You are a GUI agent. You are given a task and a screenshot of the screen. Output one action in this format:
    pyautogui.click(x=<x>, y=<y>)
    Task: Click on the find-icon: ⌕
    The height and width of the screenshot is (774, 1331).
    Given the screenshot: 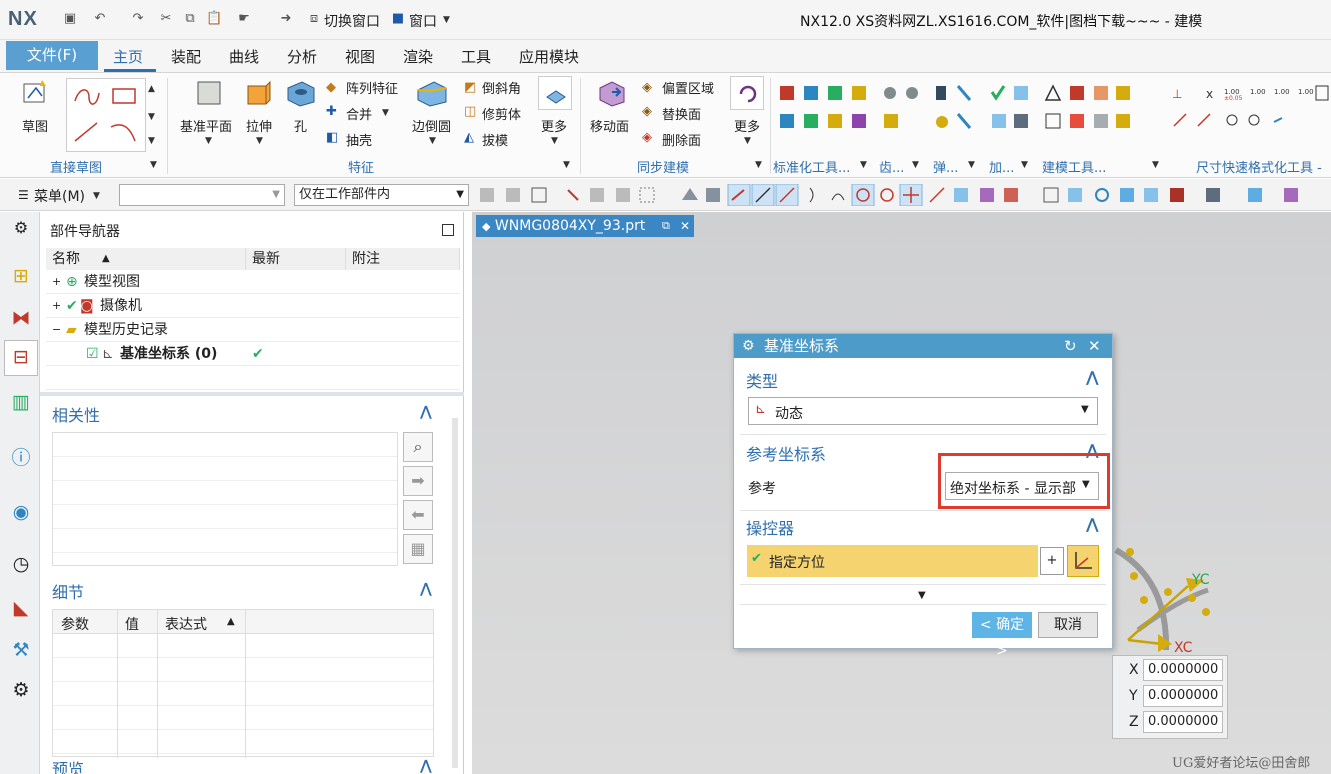 What is the action you would take?
    pyautogui.click(x=418, y=447)
    